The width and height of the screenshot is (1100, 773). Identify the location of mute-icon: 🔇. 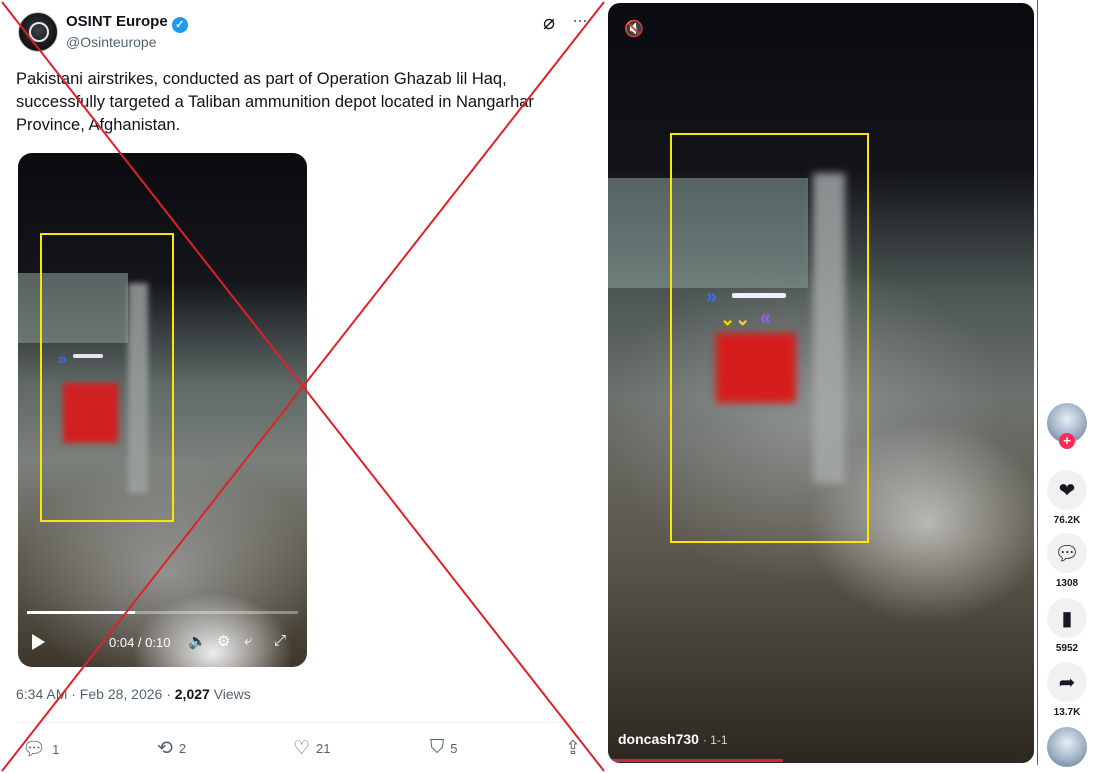
(634, 29).